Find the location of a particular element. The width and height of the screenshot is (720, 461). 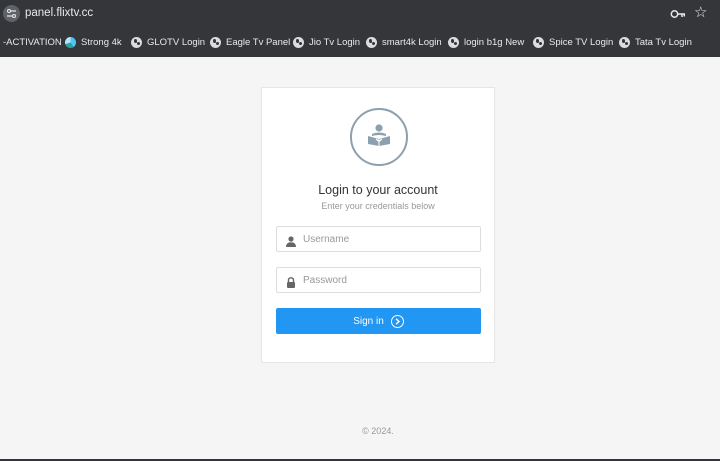

username-input is located at coordinates (389, 239).